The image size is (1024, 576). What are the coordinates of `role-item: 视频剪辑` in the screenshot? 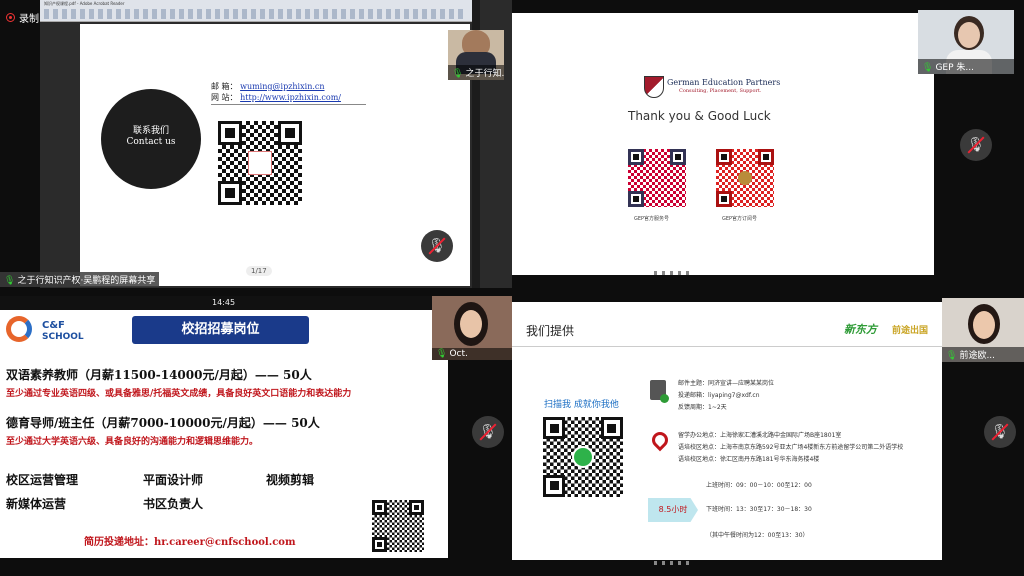 It's located at (290, 480).